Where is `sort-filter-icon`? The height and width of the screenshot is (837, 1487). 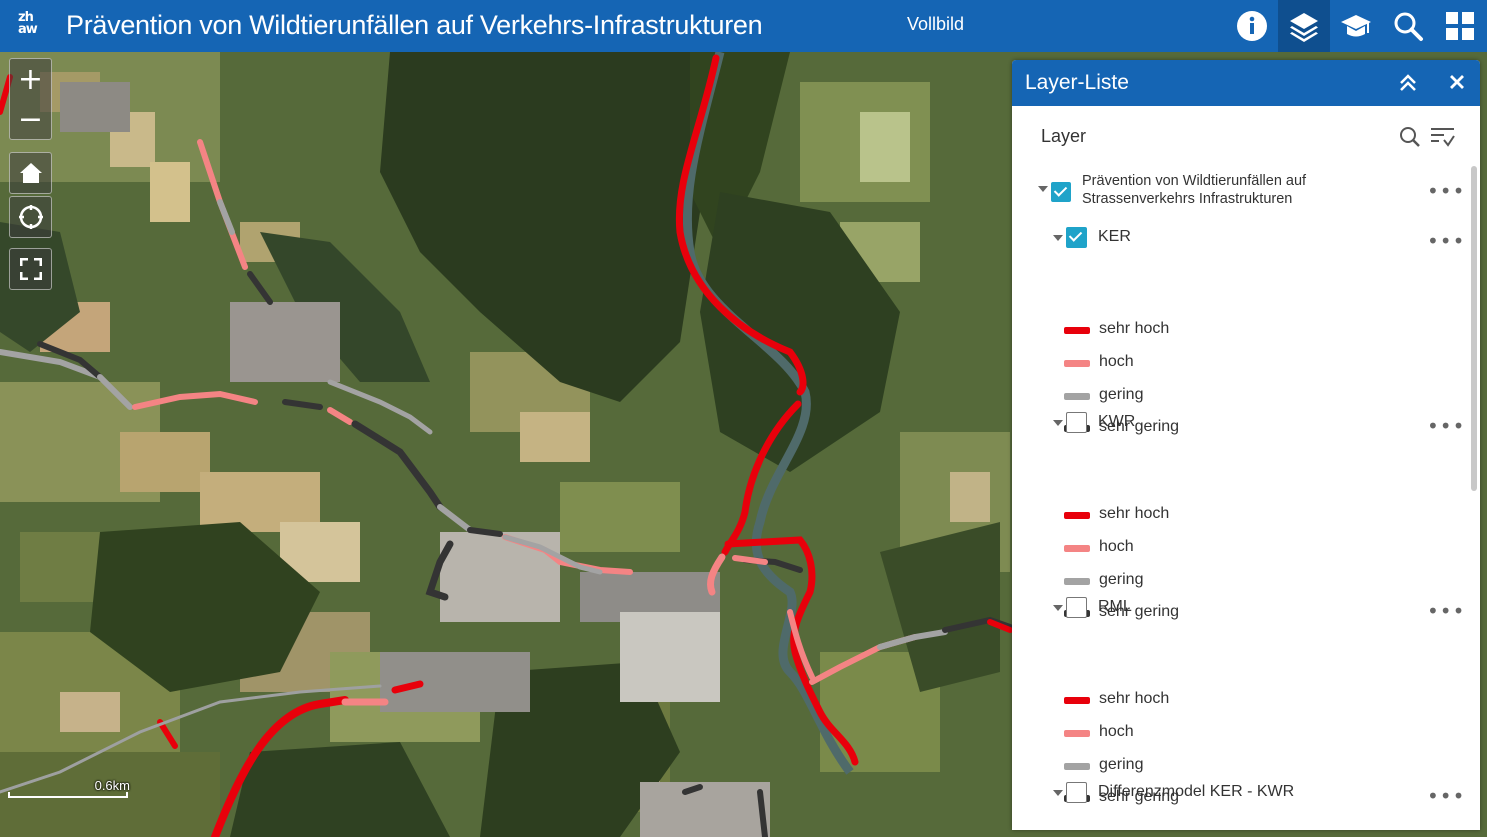 sort-filter-icon is located at coordinates (1443, 137).